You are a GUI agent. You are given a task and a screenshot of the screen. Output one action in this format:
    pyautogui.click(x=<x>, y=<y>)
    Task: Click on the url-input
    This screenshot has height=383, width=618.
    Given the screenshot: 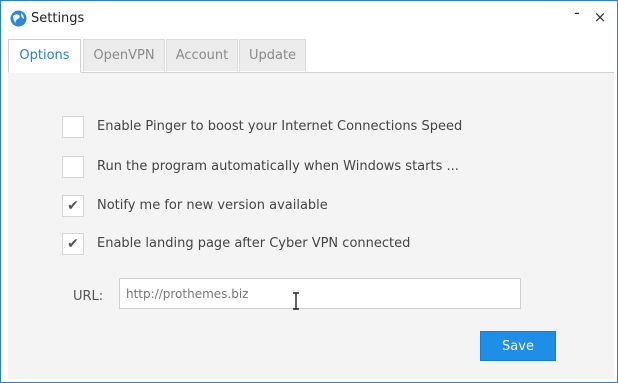 What is the action you would take?
    pyautogui.click(x=320, y=293)
    